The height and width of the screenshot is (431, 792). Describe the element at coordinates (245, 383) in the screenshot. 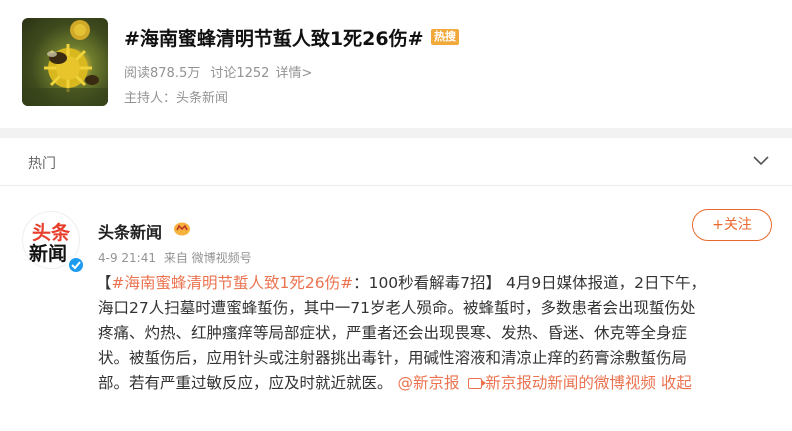

I see `post-body-text-5: 部。若有严重过敏反应，应及时就近就医。` at that location.